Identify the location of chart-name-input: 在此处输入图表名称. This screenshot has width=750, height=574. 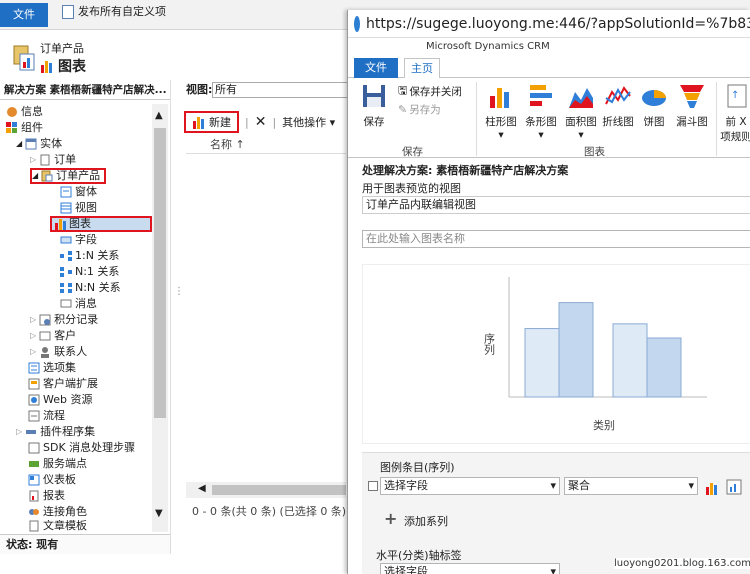
(556, 239).